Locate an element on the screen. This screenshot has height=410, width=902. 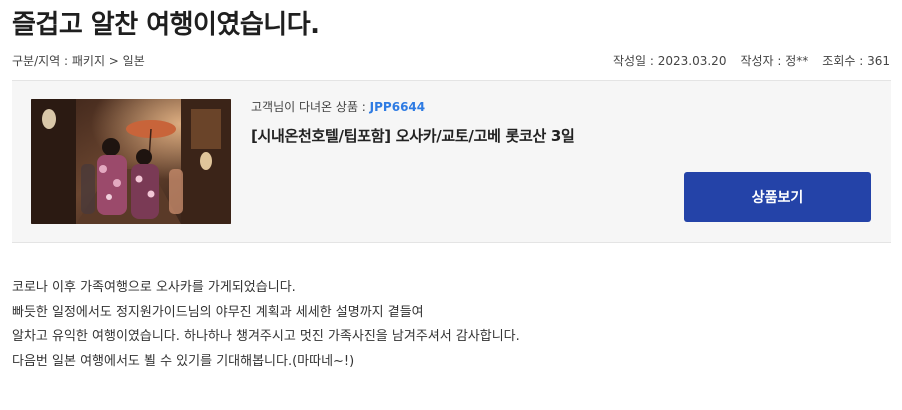
post-date: 작성일 : 2023.03.20 is located at coordinates (669, 60).